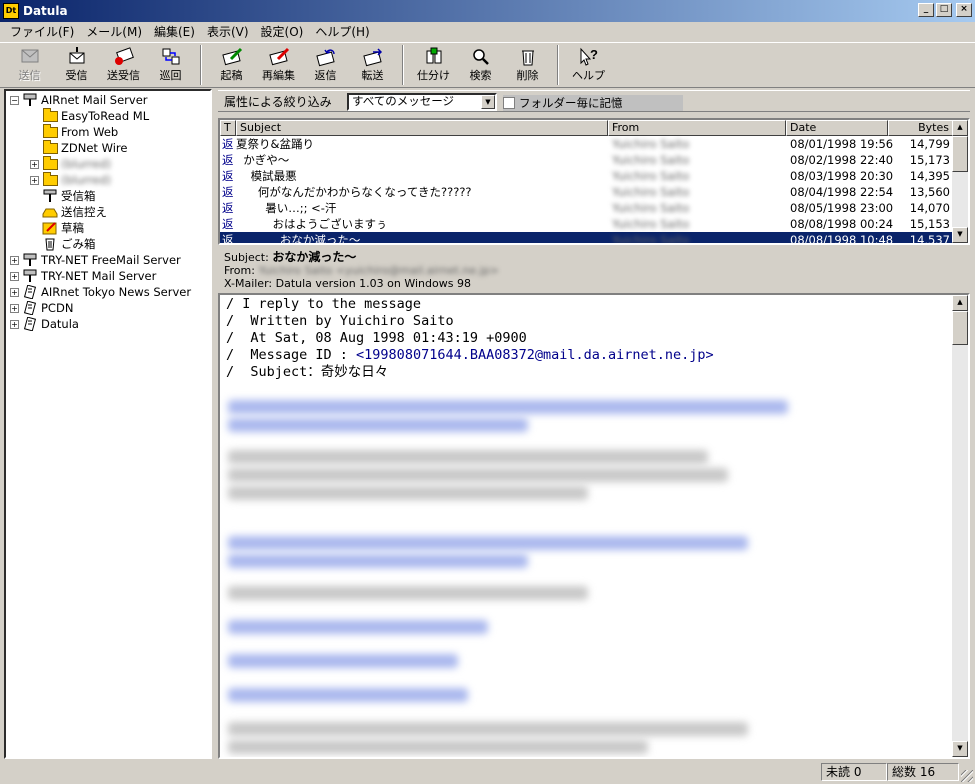  I want to click on delete-button: 削除, so click(527, 65).